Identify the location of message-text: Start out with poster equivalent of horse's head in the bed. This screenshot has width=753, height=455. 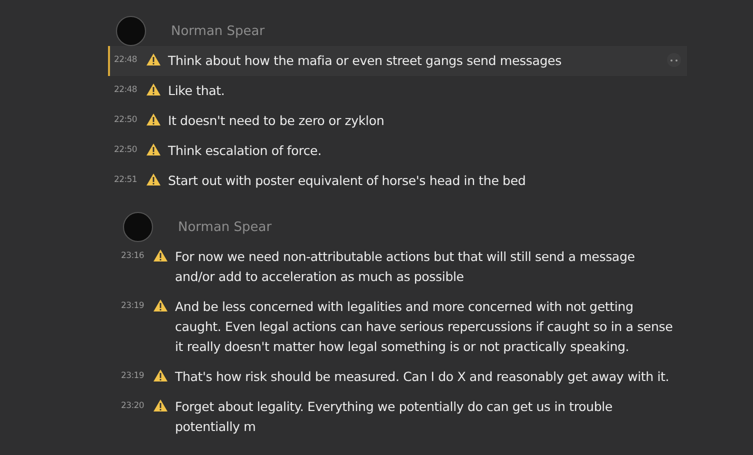
(347, 181).